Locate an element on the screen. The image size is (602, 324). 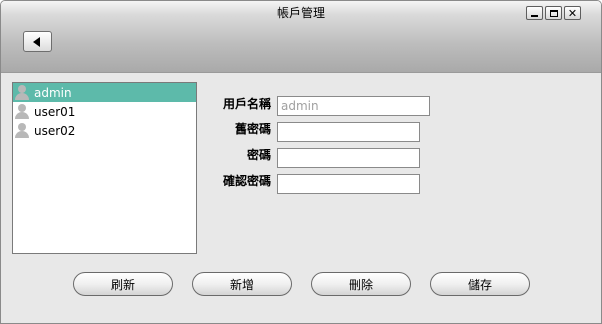
user-name: user01 is located at coordinates (55, 111).